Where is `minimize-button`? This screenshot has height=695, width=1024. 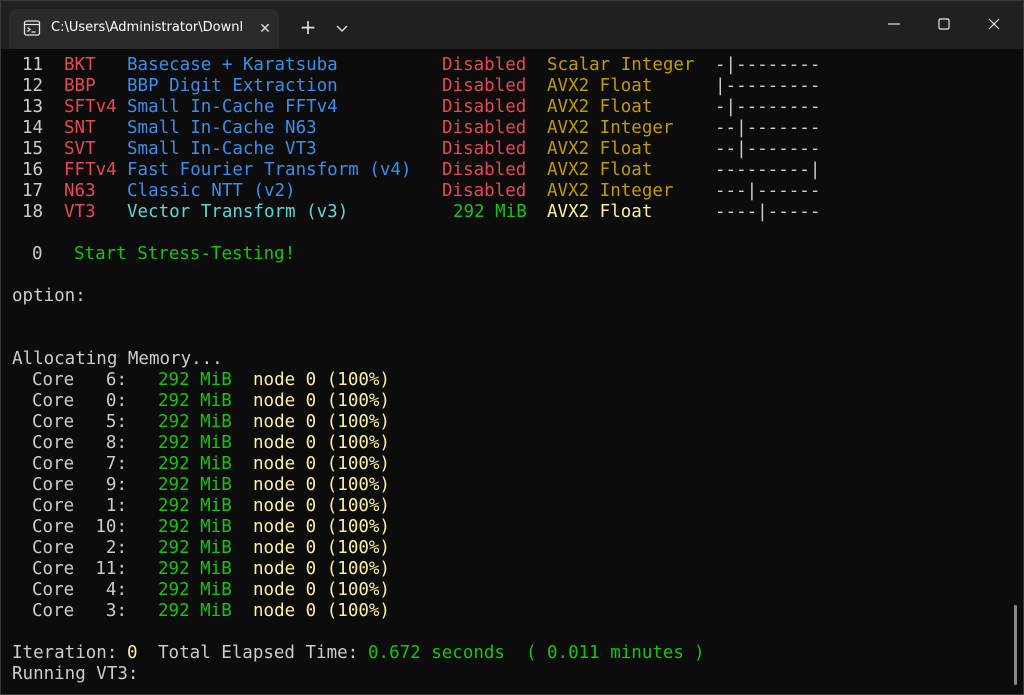 minimize-button is located at coordinates (894, 24).